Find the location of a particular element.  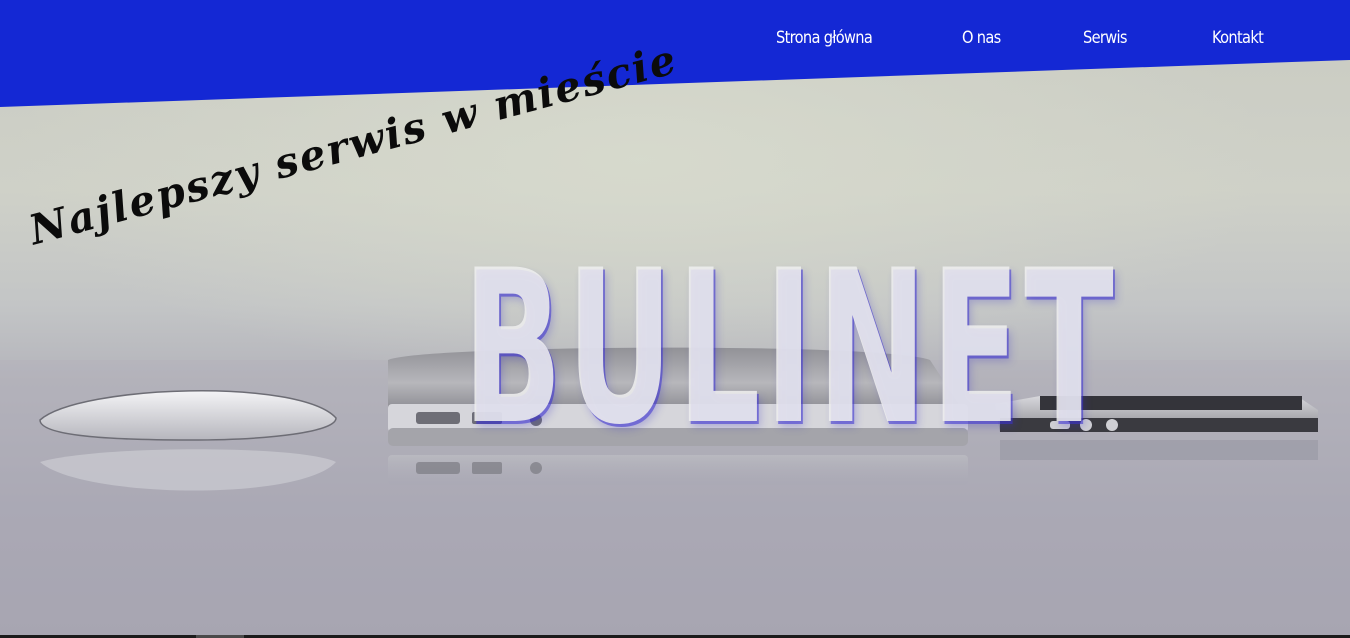

nav-link-contact: Kontakt is located at coordinates (1238, 38).